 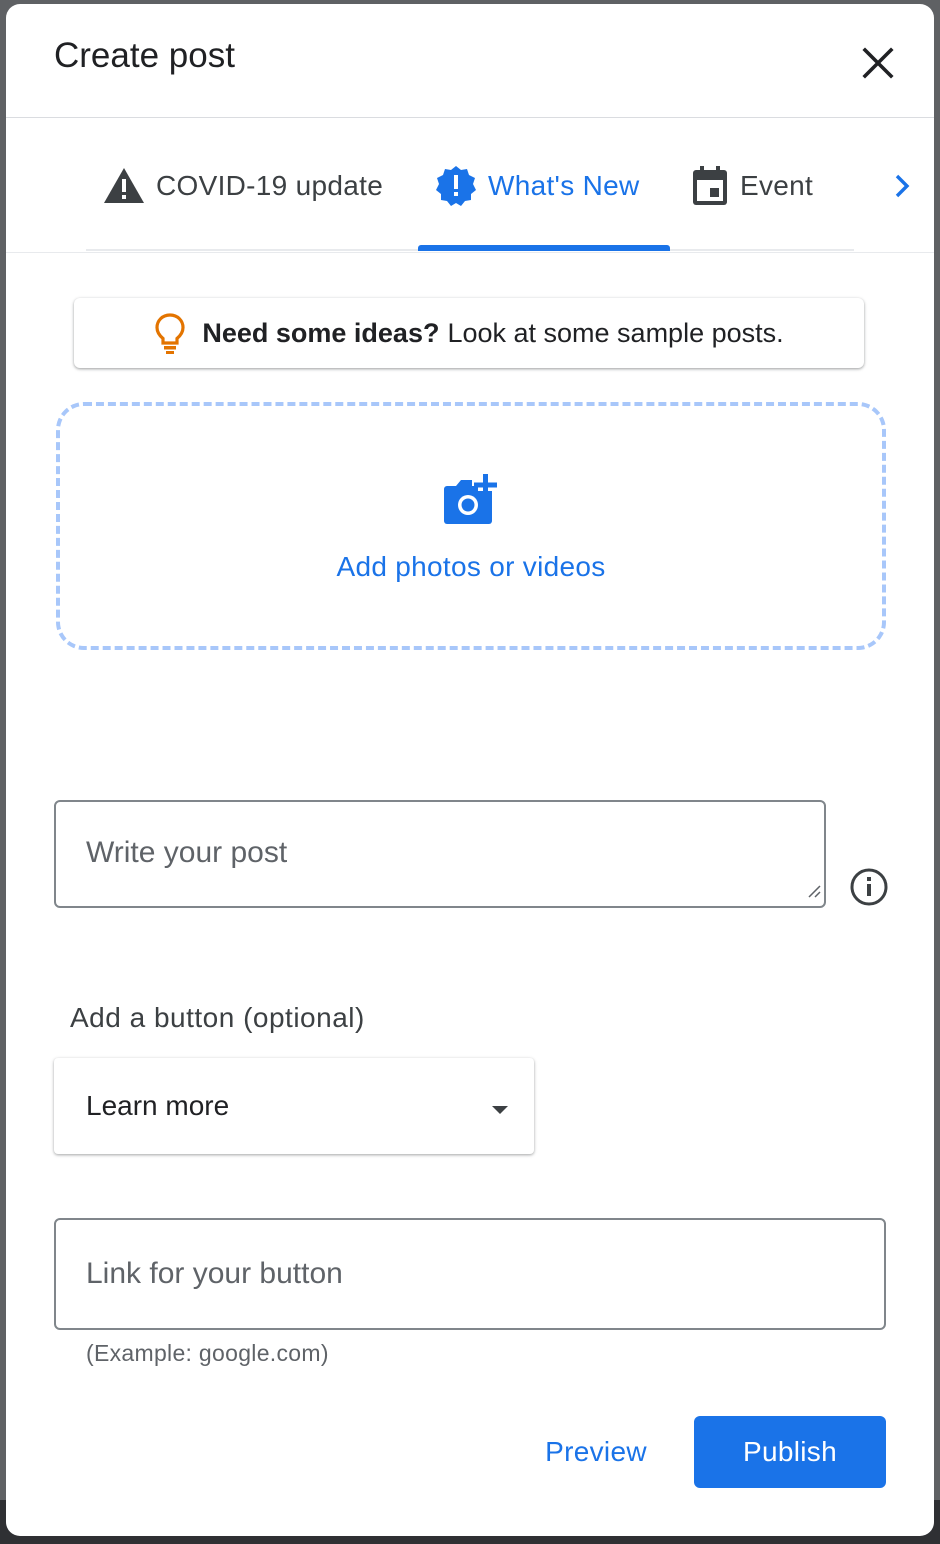 I want to click on ideas-text: Look at some sample posts., so click(x=615, y=332).